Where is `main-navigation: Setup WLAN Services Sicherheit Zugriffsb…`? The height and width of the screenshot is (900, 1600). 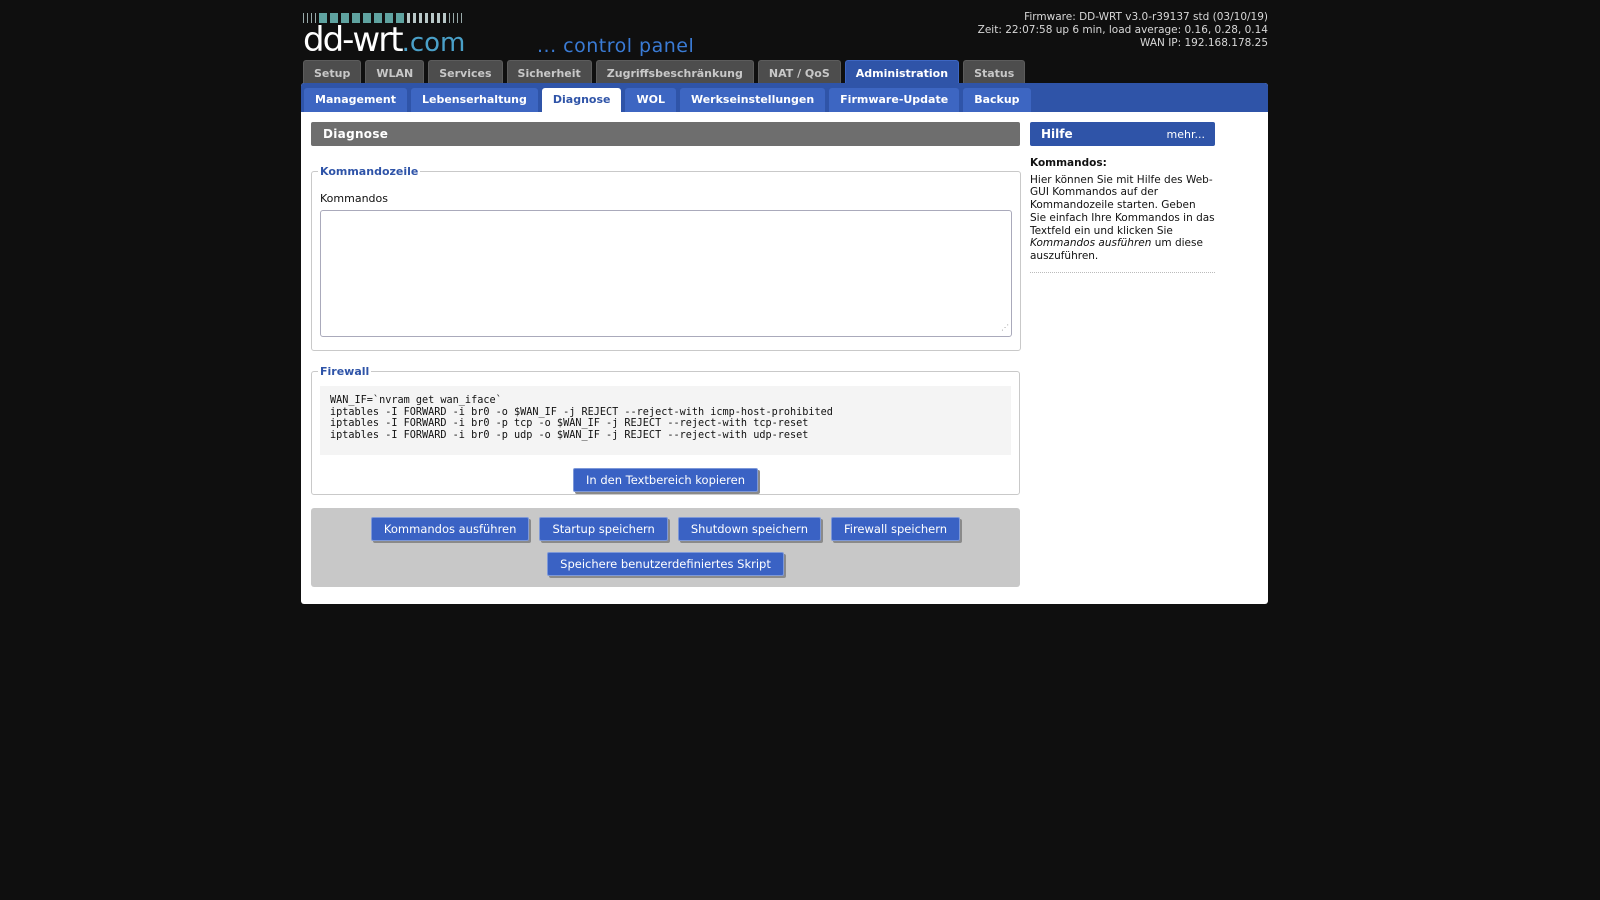 main-navigation: Setup WLAN Services Sicherheit Zugriffsb… is located at coordinates (664, 72).